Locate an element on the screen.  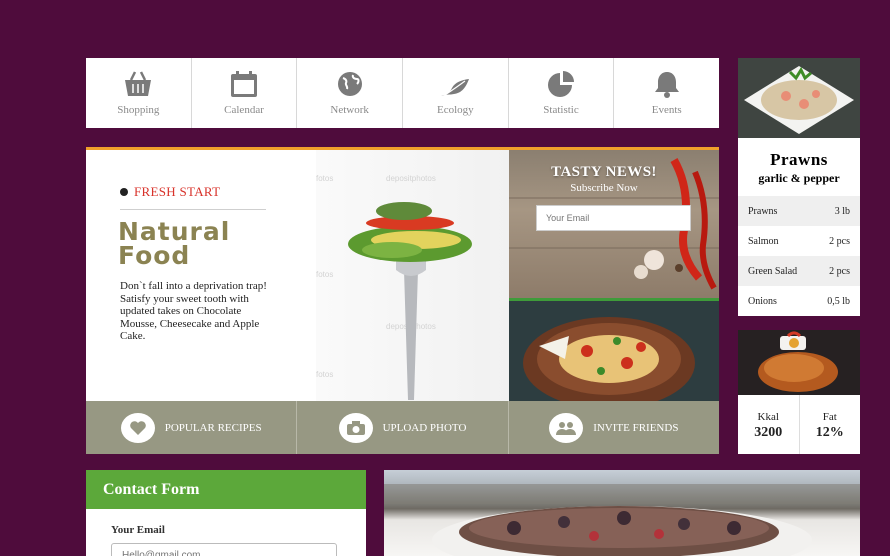
fat-stat: Fat 12% is located at coordinates (830, 424).